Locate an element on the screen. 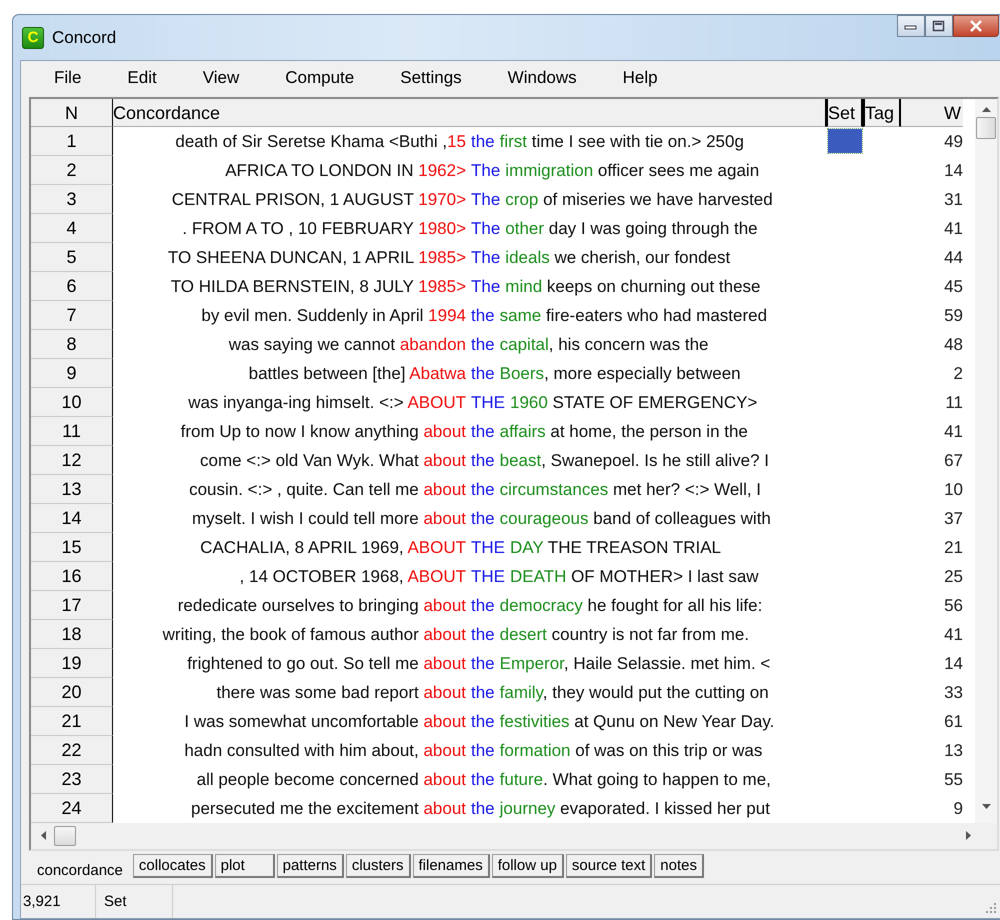  concordance-line: come <:> old Van Wyk. What about the beast, Swanepoel. Is he still alive? I is located at coordinates (484, 461).